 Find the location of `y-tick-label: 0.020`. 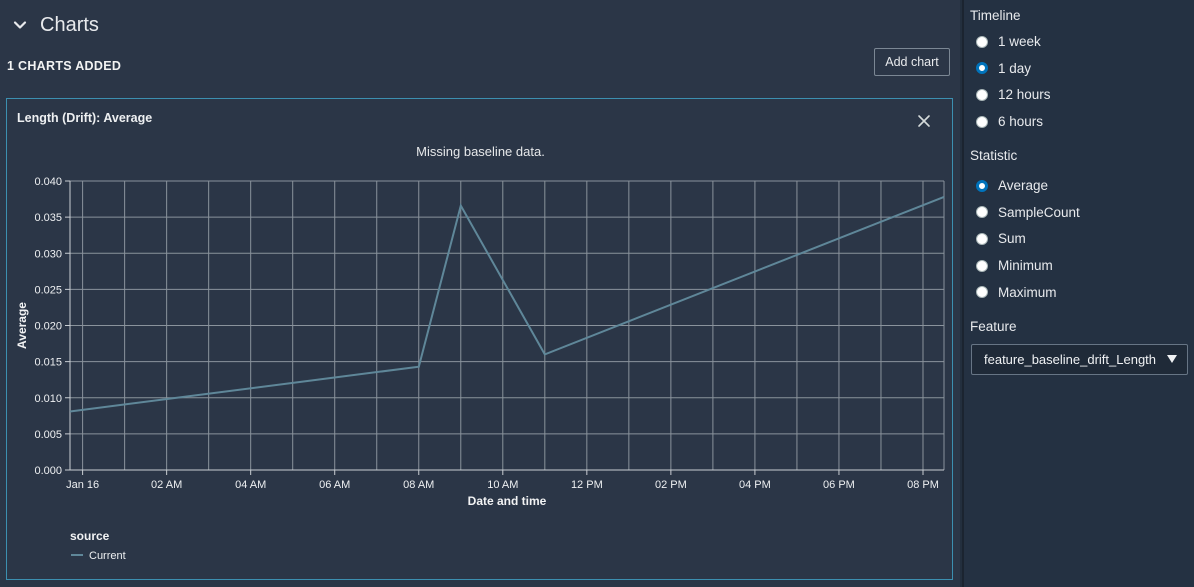

y-tick-label: 0.020 is located at coordinates (48, 327).